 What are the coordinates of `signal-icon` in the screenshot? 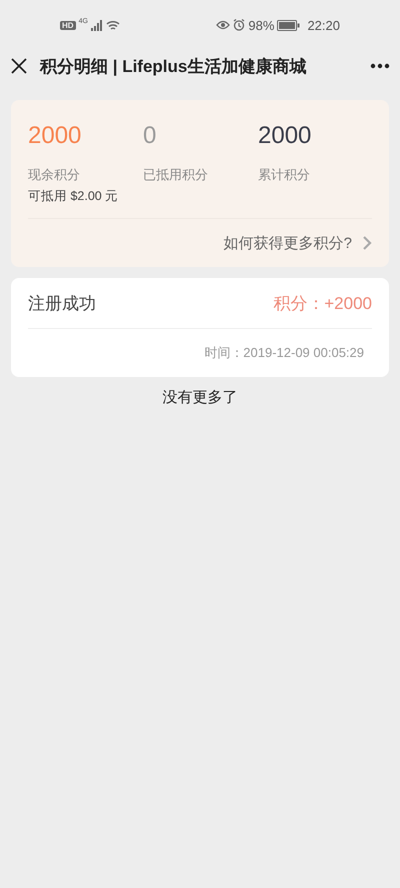 It's located at (96, 25).